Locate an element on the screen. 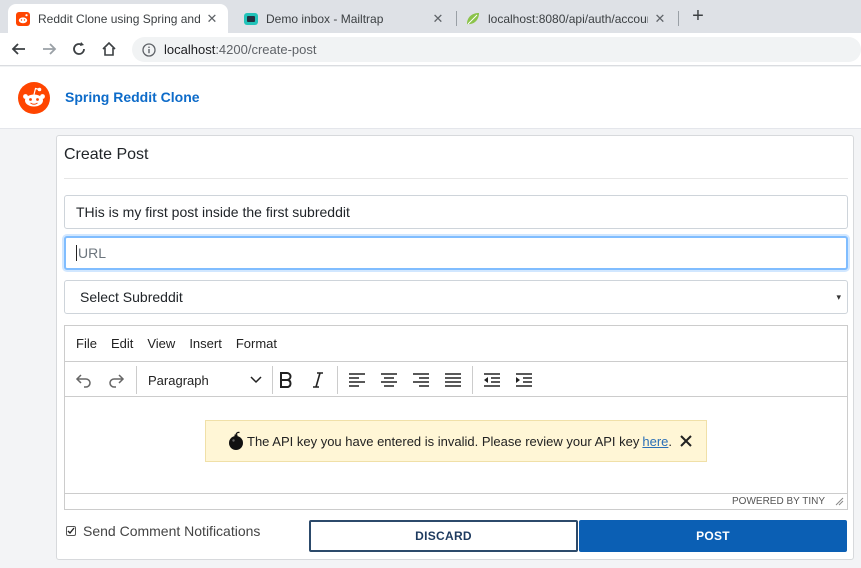 The image size is (861, 568). italic-icon is located at coordinates (318, 380).